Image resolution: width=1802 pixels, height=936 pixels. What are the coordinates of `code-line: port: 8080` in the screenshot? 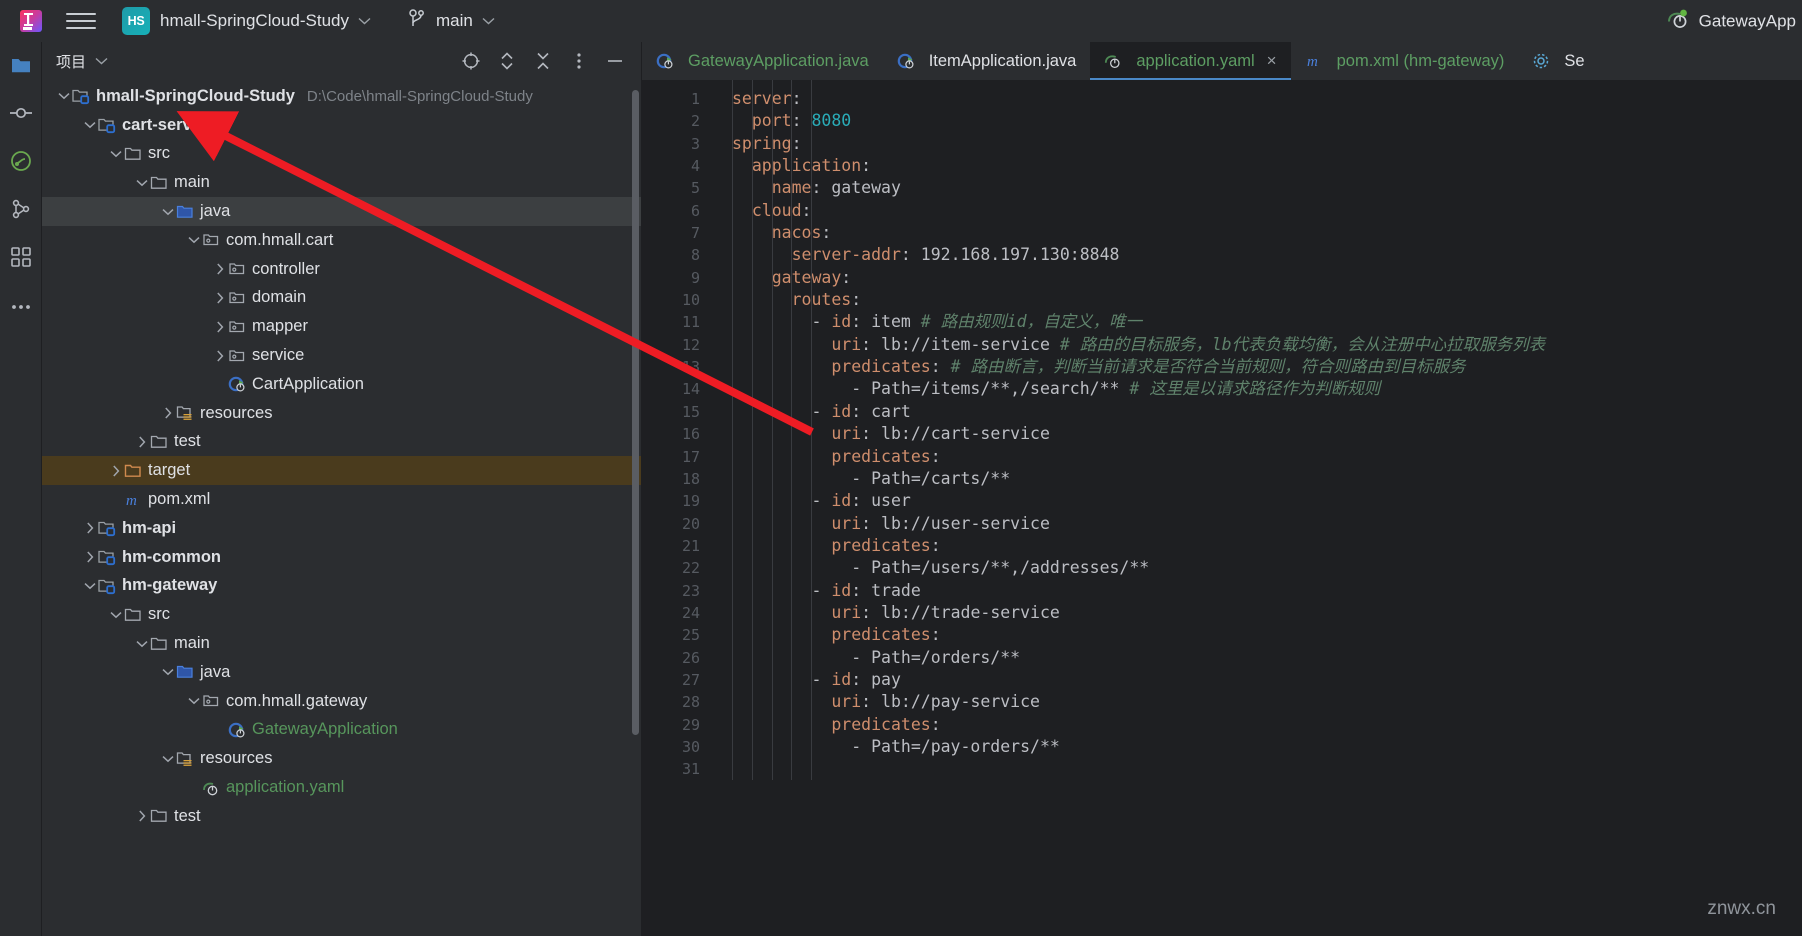 It's located at (1258, 121).